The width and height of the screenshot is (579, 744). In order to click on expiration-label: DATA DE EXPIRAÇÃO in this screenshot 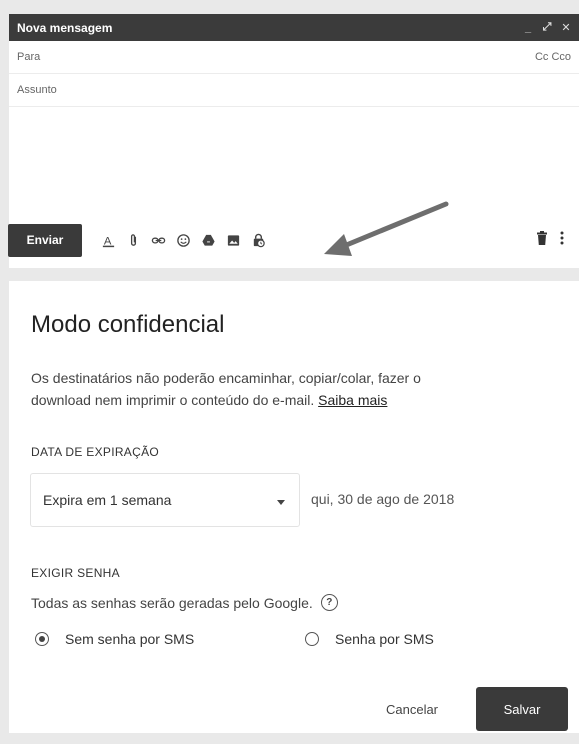, I will do `click(95, 452)`.